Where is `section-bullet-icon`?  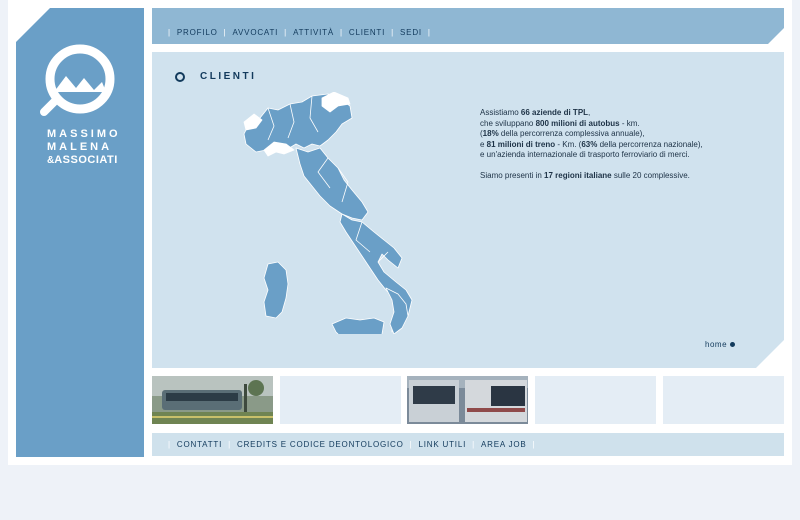
section-bullet-icon is located at coordinates (180, 77).